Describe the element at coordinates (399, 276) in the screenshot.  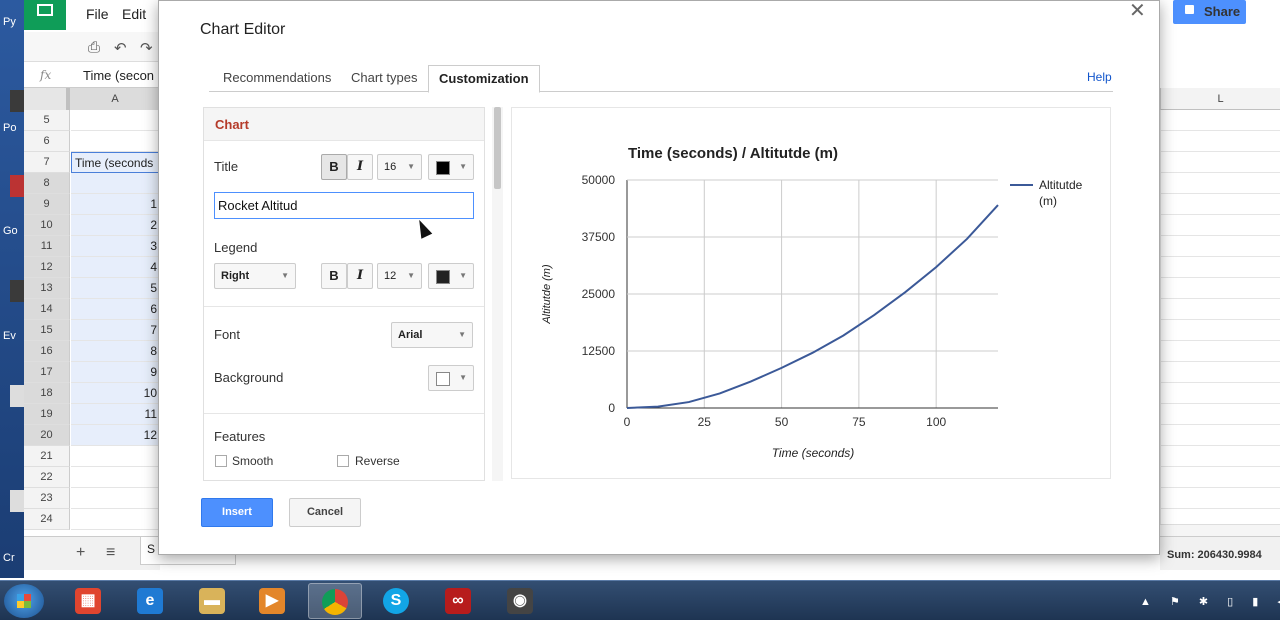
I see `legend-font-size-select: 12 ▼` at that location.